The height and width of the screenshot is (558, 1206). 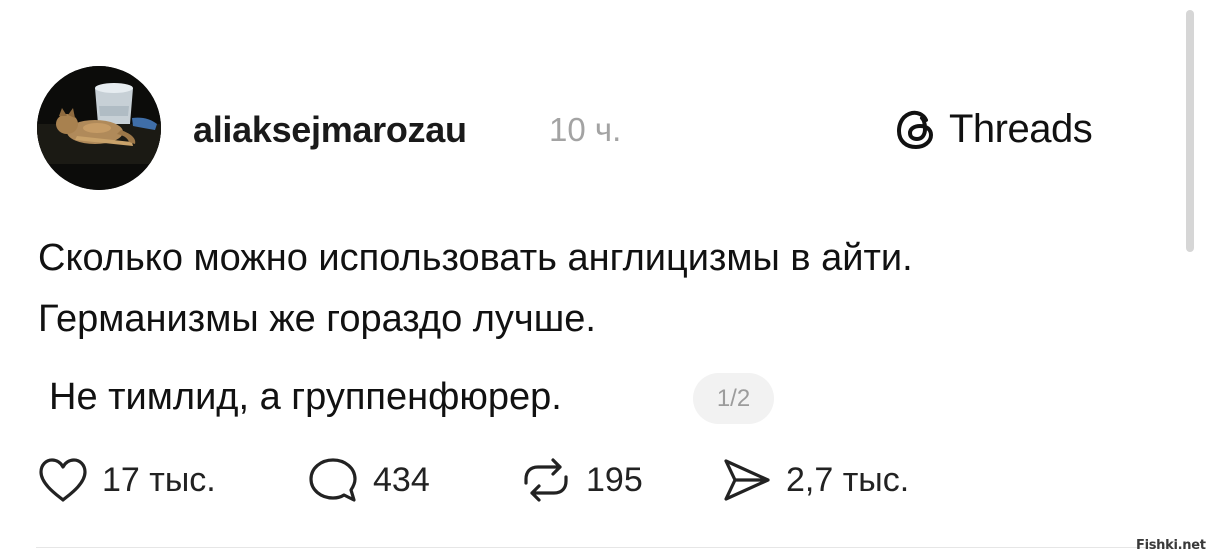 What do you see at coordinates (159, 480) in the screenshot?
I see `like-count: 17 тыс.` at bounding box center [159, 480].